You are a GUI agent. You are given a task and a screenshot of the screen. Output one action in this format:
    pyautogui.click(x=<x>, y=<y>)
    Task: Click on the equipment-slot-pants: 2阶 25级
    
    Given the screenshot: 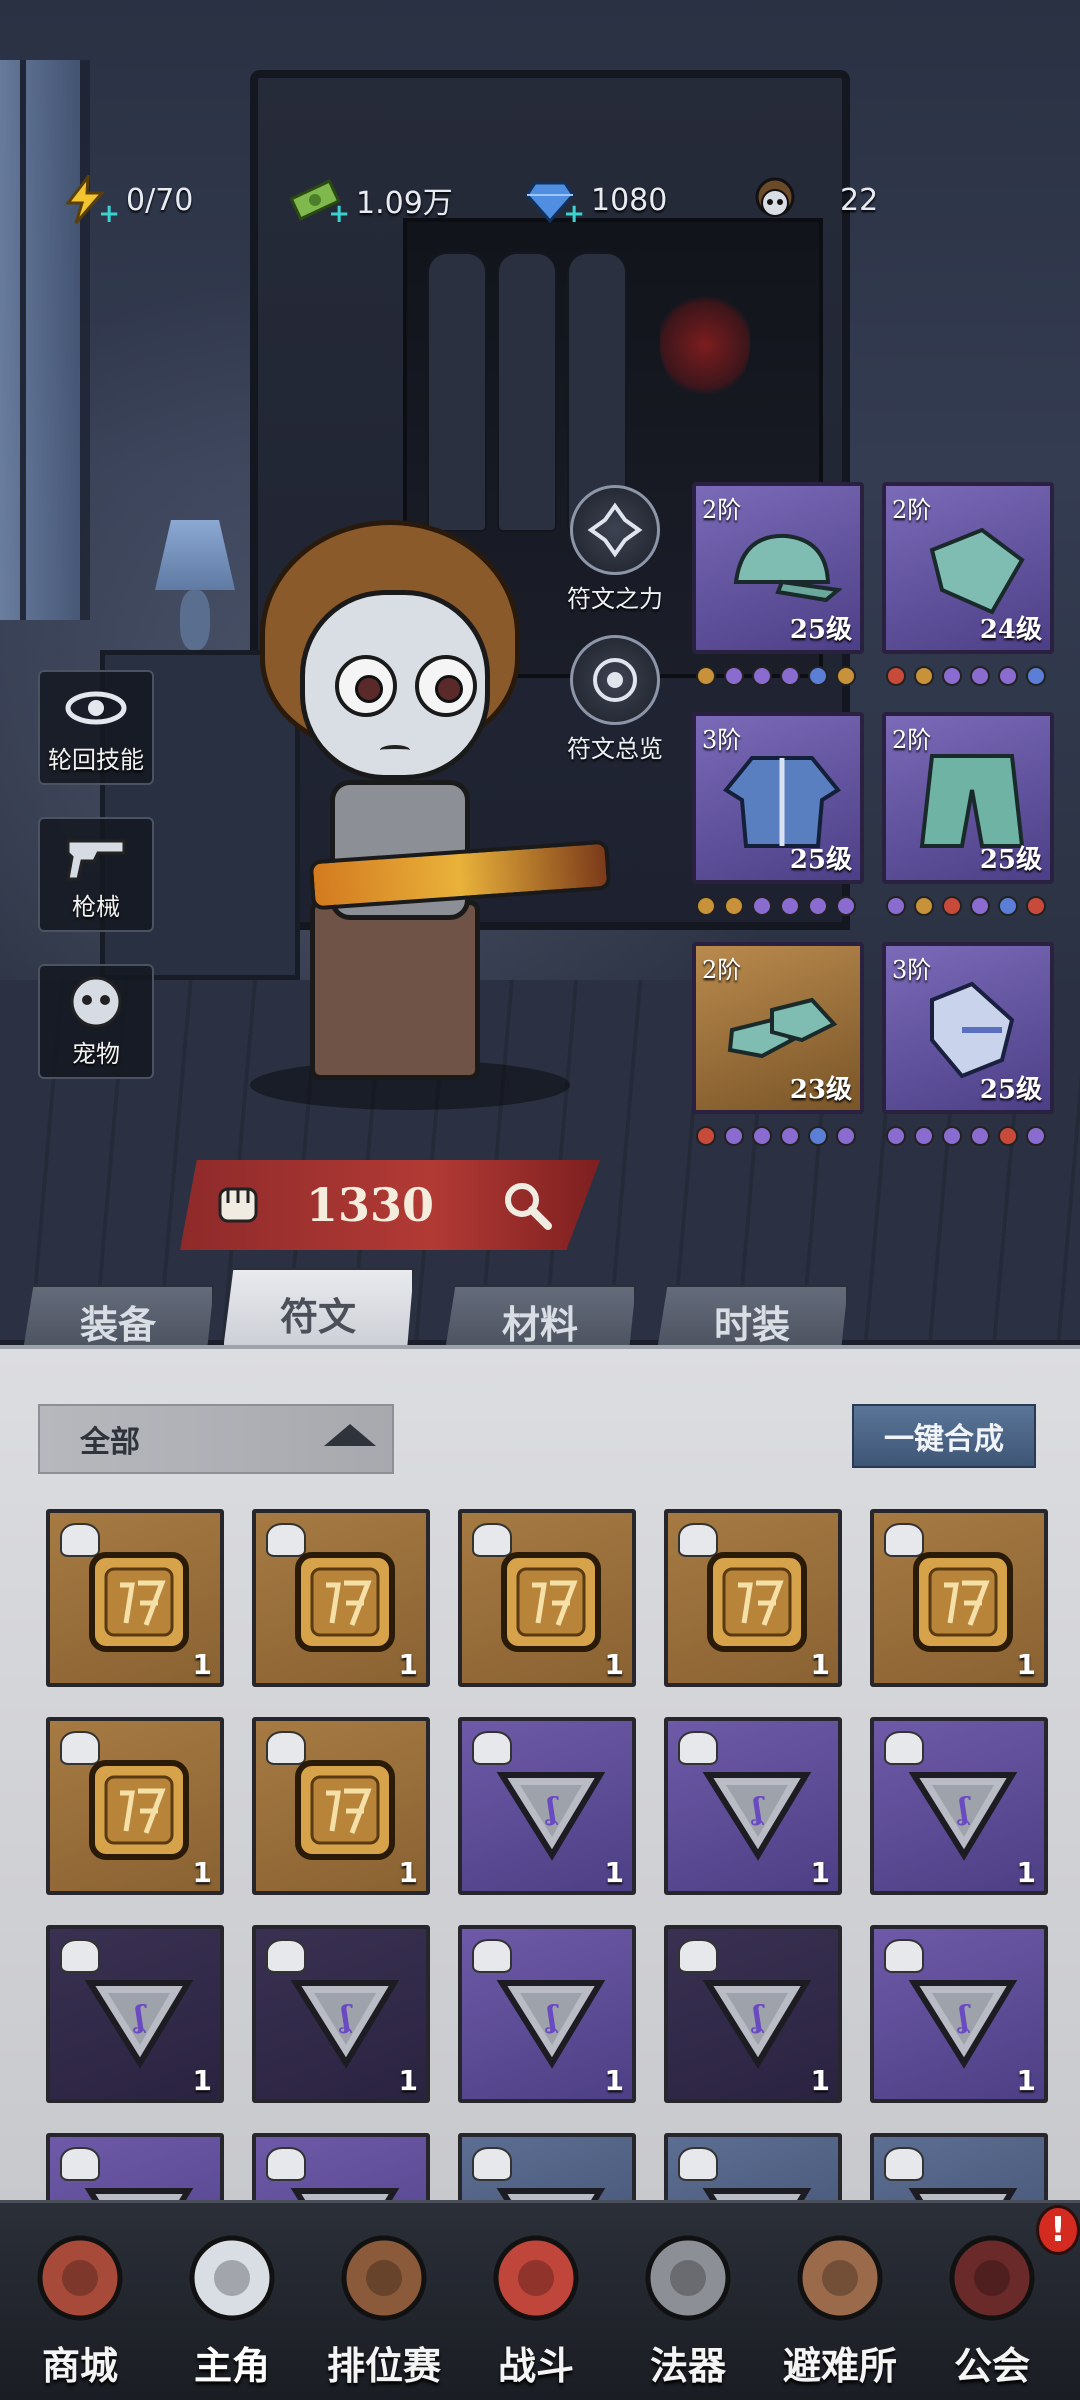 What is the action you would take?
    pyautogui.click(x=968, y=798)
    